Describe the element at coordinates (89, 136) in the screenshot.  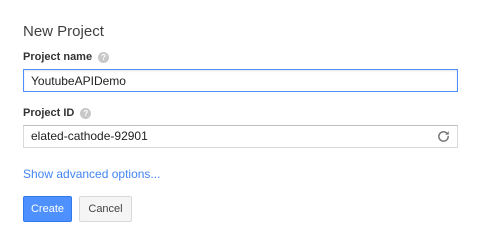
I see `project-id-value: elated-cathode-92901` at that location.